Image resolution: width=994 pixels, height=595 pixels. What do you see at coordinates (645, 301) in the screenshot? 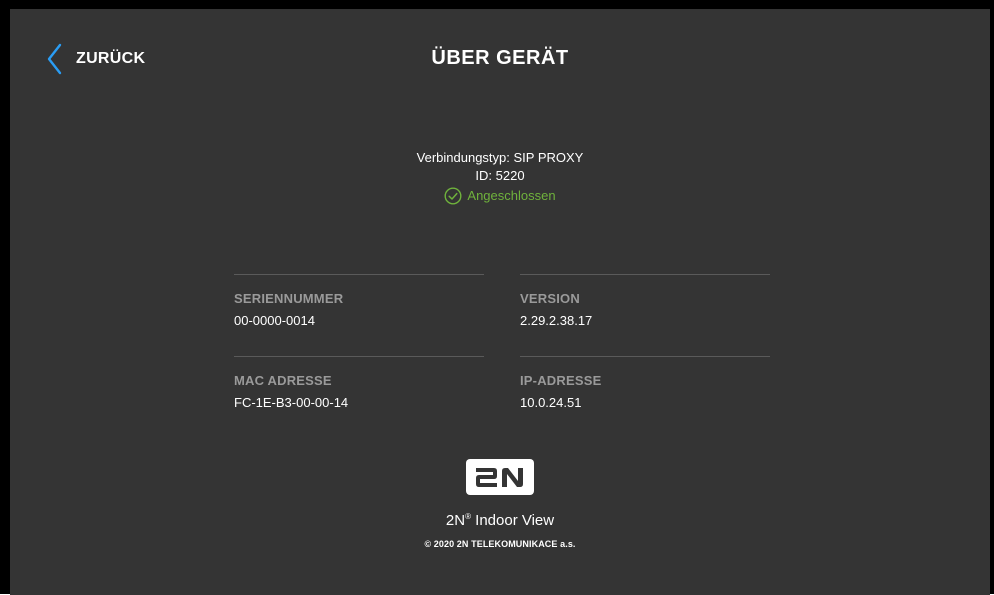
I see `version-cell: VERSION 2.29.2.38.17` at bounding box center [645, 301].